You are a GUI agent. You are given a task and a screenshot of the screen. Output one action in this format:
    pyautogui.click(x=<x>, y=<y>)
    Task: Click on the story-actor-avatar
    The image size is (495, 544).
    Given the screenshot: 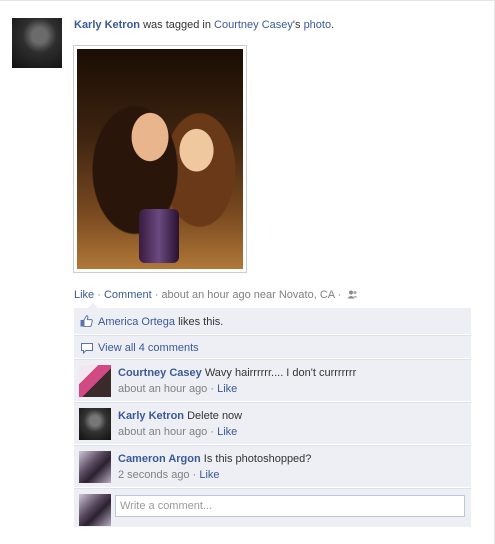 What is the action you would take?
    pyautogui.click(x=37, y=43)
    